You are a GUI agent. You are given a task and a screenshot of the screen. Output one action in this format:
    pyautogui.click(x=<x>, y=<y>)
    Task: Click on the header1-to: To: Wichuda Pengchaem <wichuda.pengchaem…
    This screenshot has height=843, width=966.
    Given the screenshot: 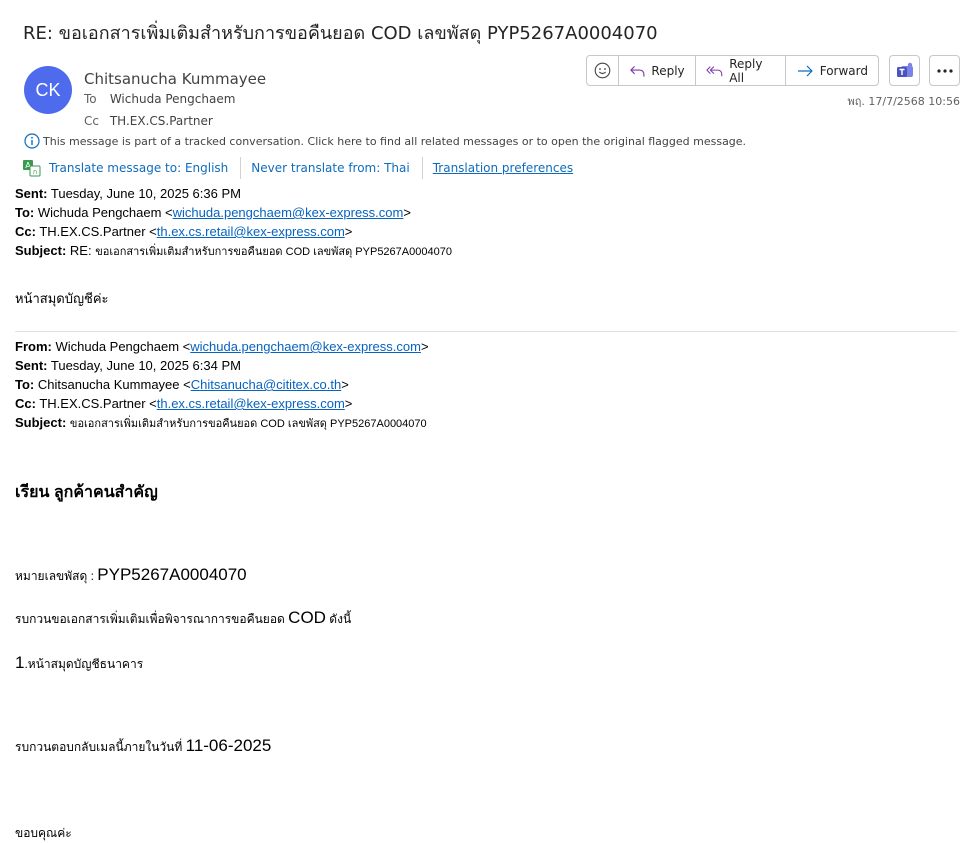 What is the action you would take?
    pyautogui.click(x=486, y=212)
    